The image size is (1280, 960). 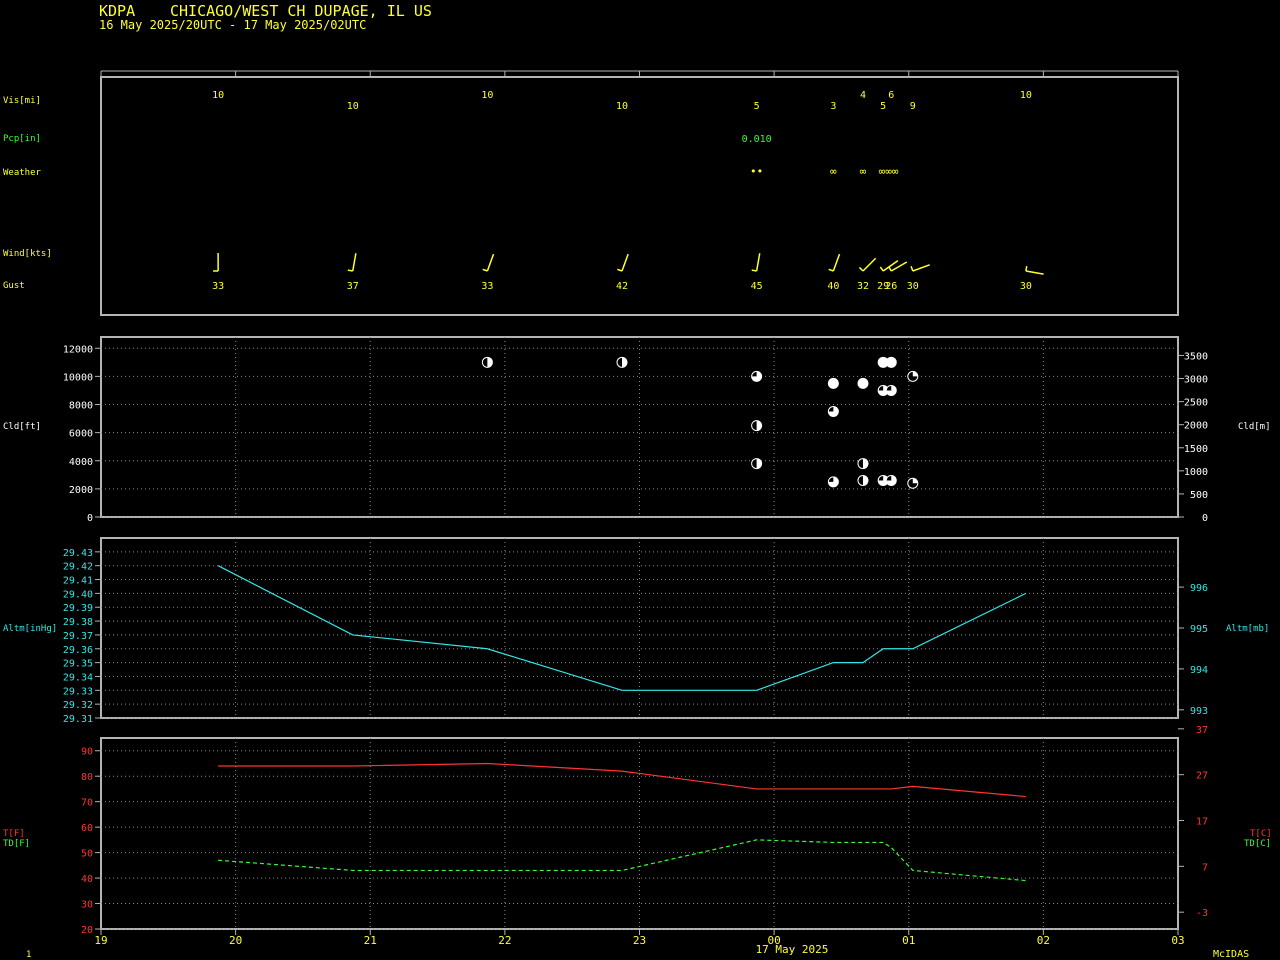 I want to click on gust-value: 30, so click(x=1026, y=286).